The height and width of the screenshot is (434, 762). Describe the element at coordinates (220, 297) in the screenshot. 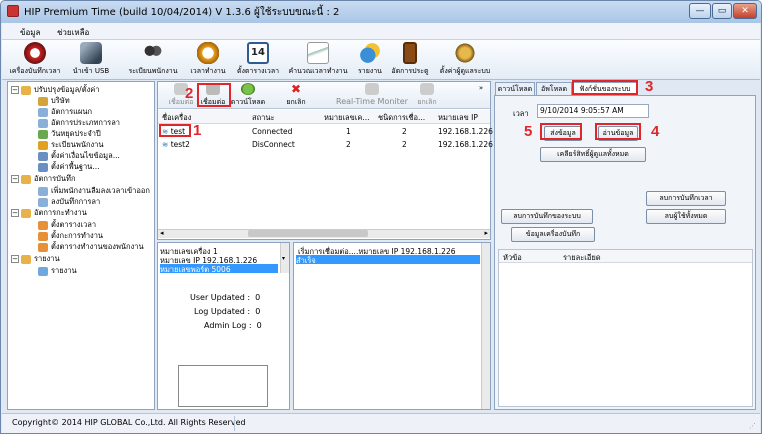

I see `user-updated-label: User Updated :` at that location.